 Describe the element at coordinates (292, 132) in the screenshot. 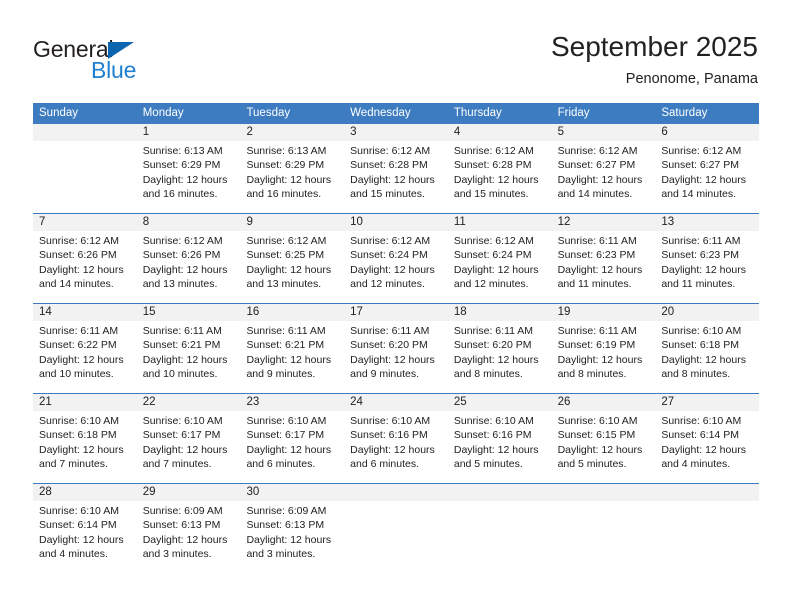

I see `day-number: 2` at that location.